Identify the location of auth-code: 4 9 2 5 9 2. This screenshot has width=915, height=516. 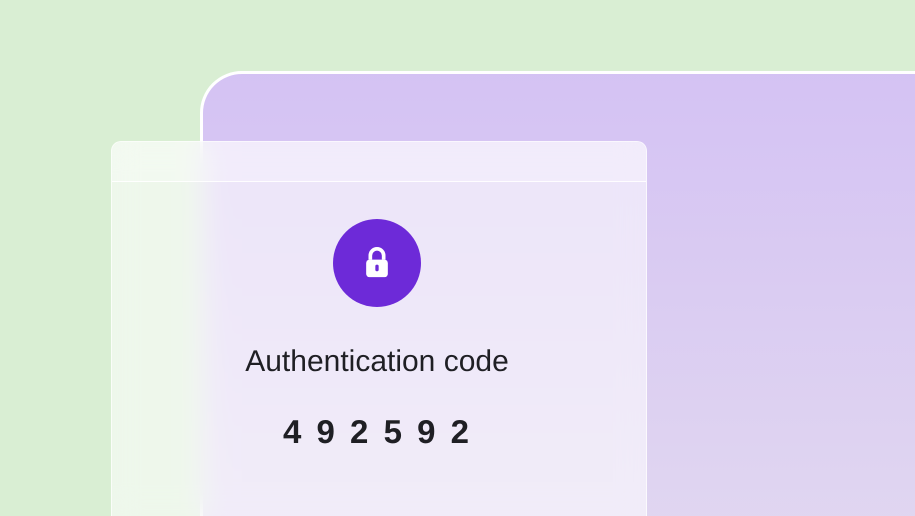
(377, 432).